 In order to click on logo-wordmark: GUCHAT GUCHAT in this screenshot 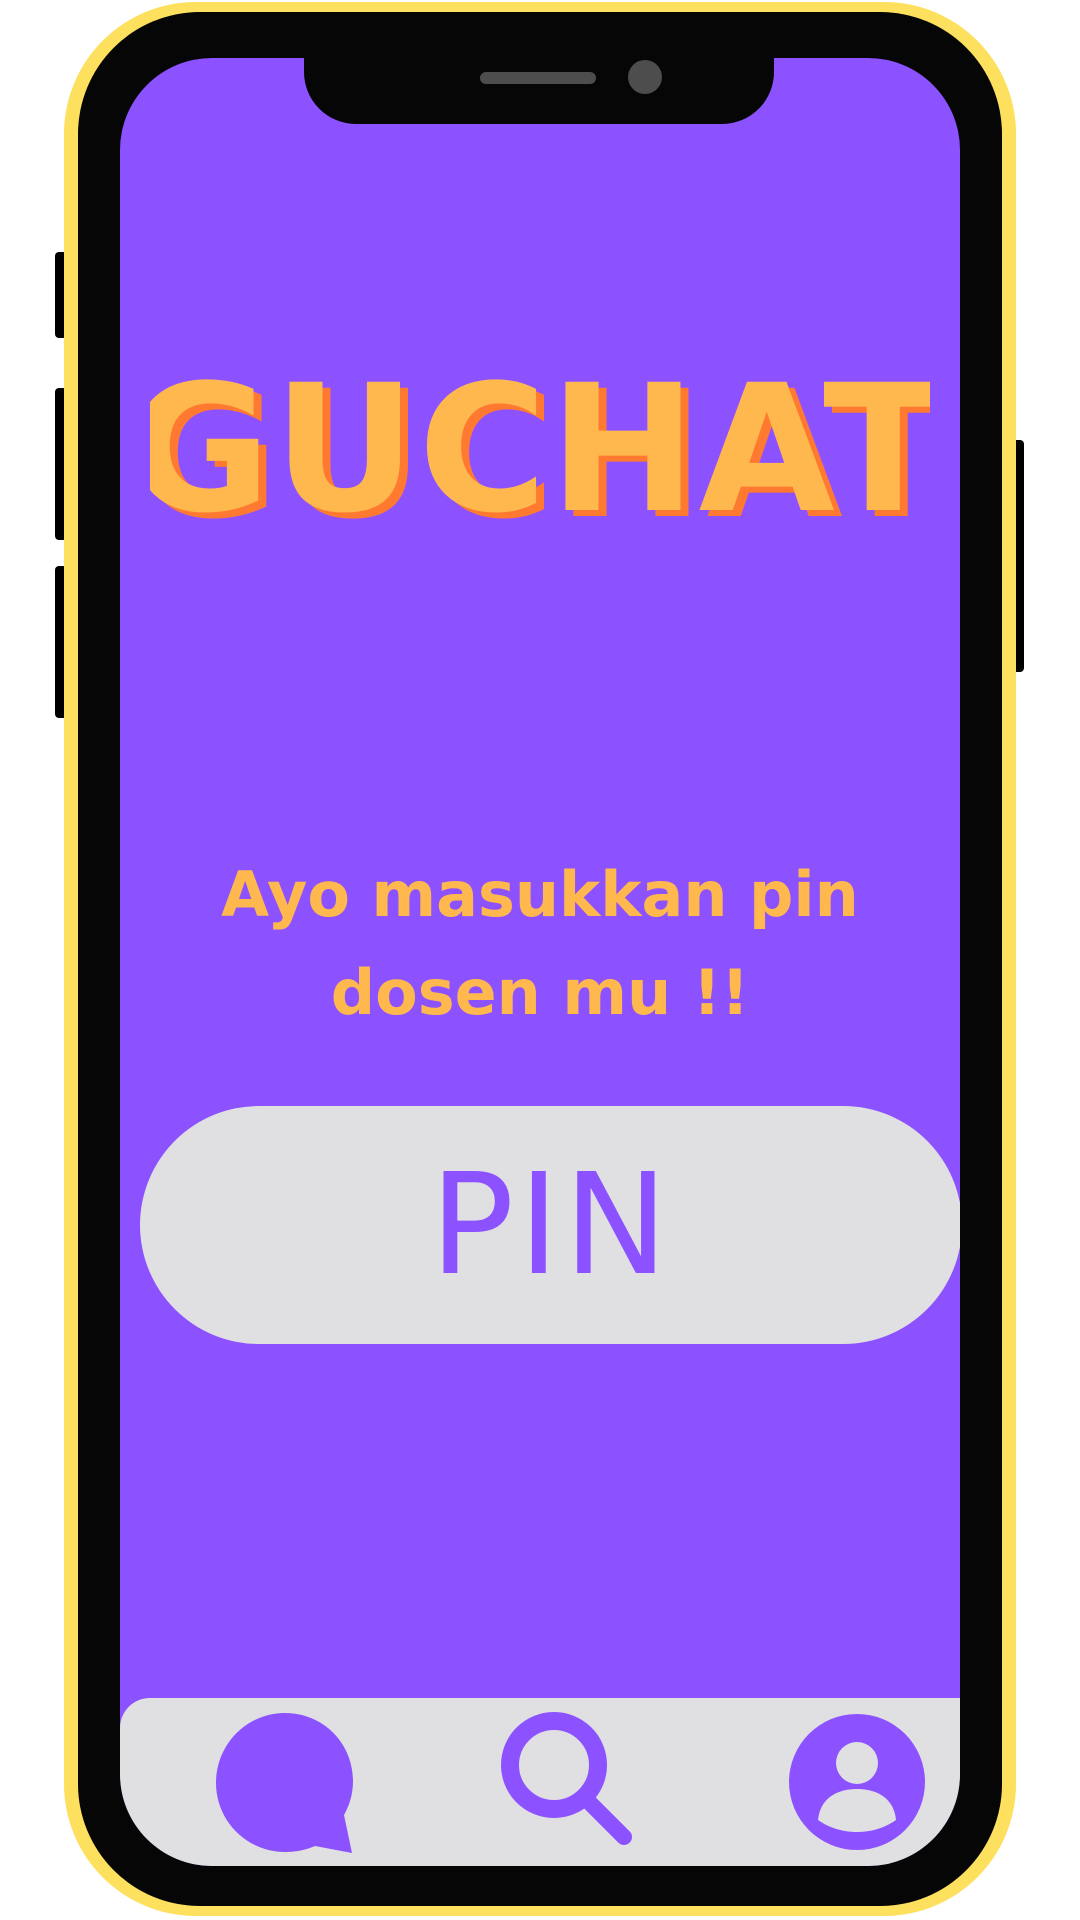, I will do `click(540, 448)`.